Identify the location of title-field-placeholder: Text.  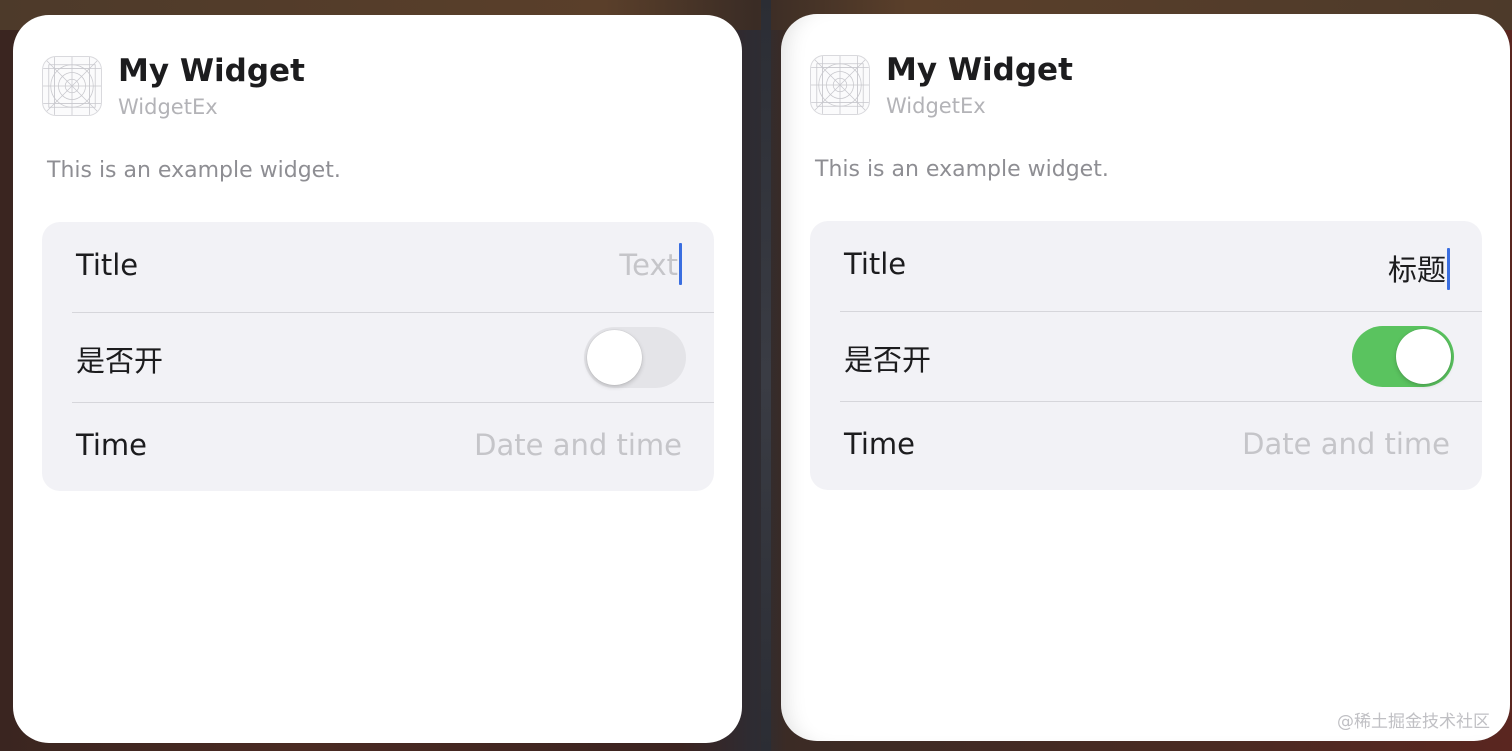
(648, 265).